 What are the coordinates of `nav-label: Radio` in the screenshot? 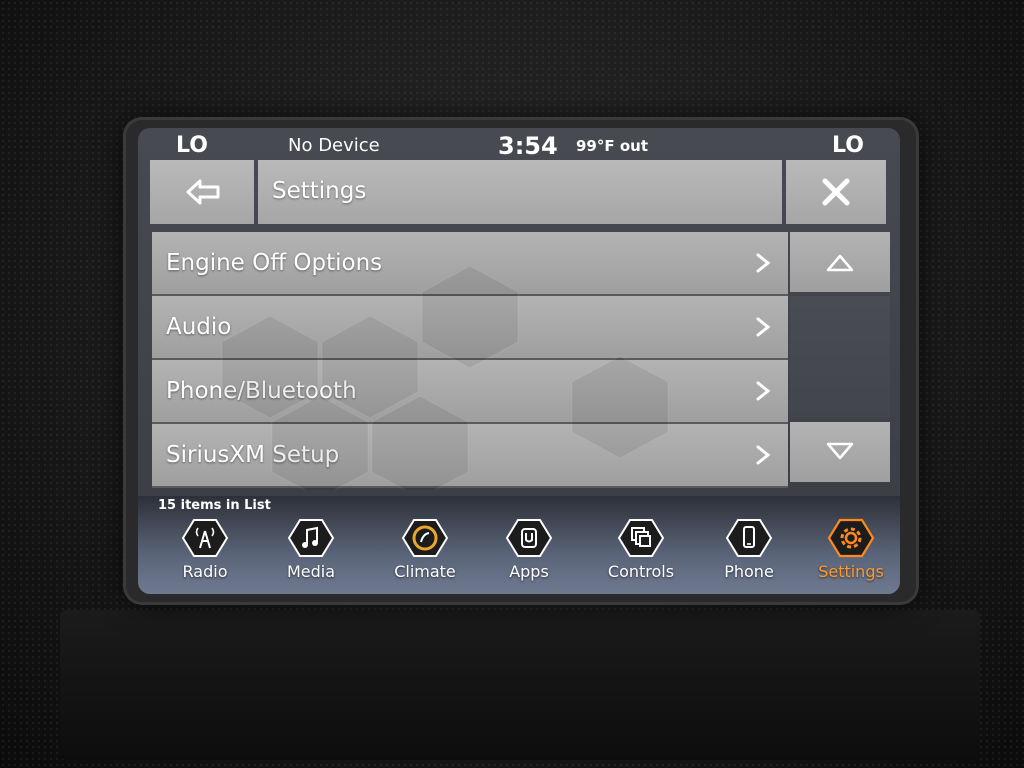 It's located at (205, 571).